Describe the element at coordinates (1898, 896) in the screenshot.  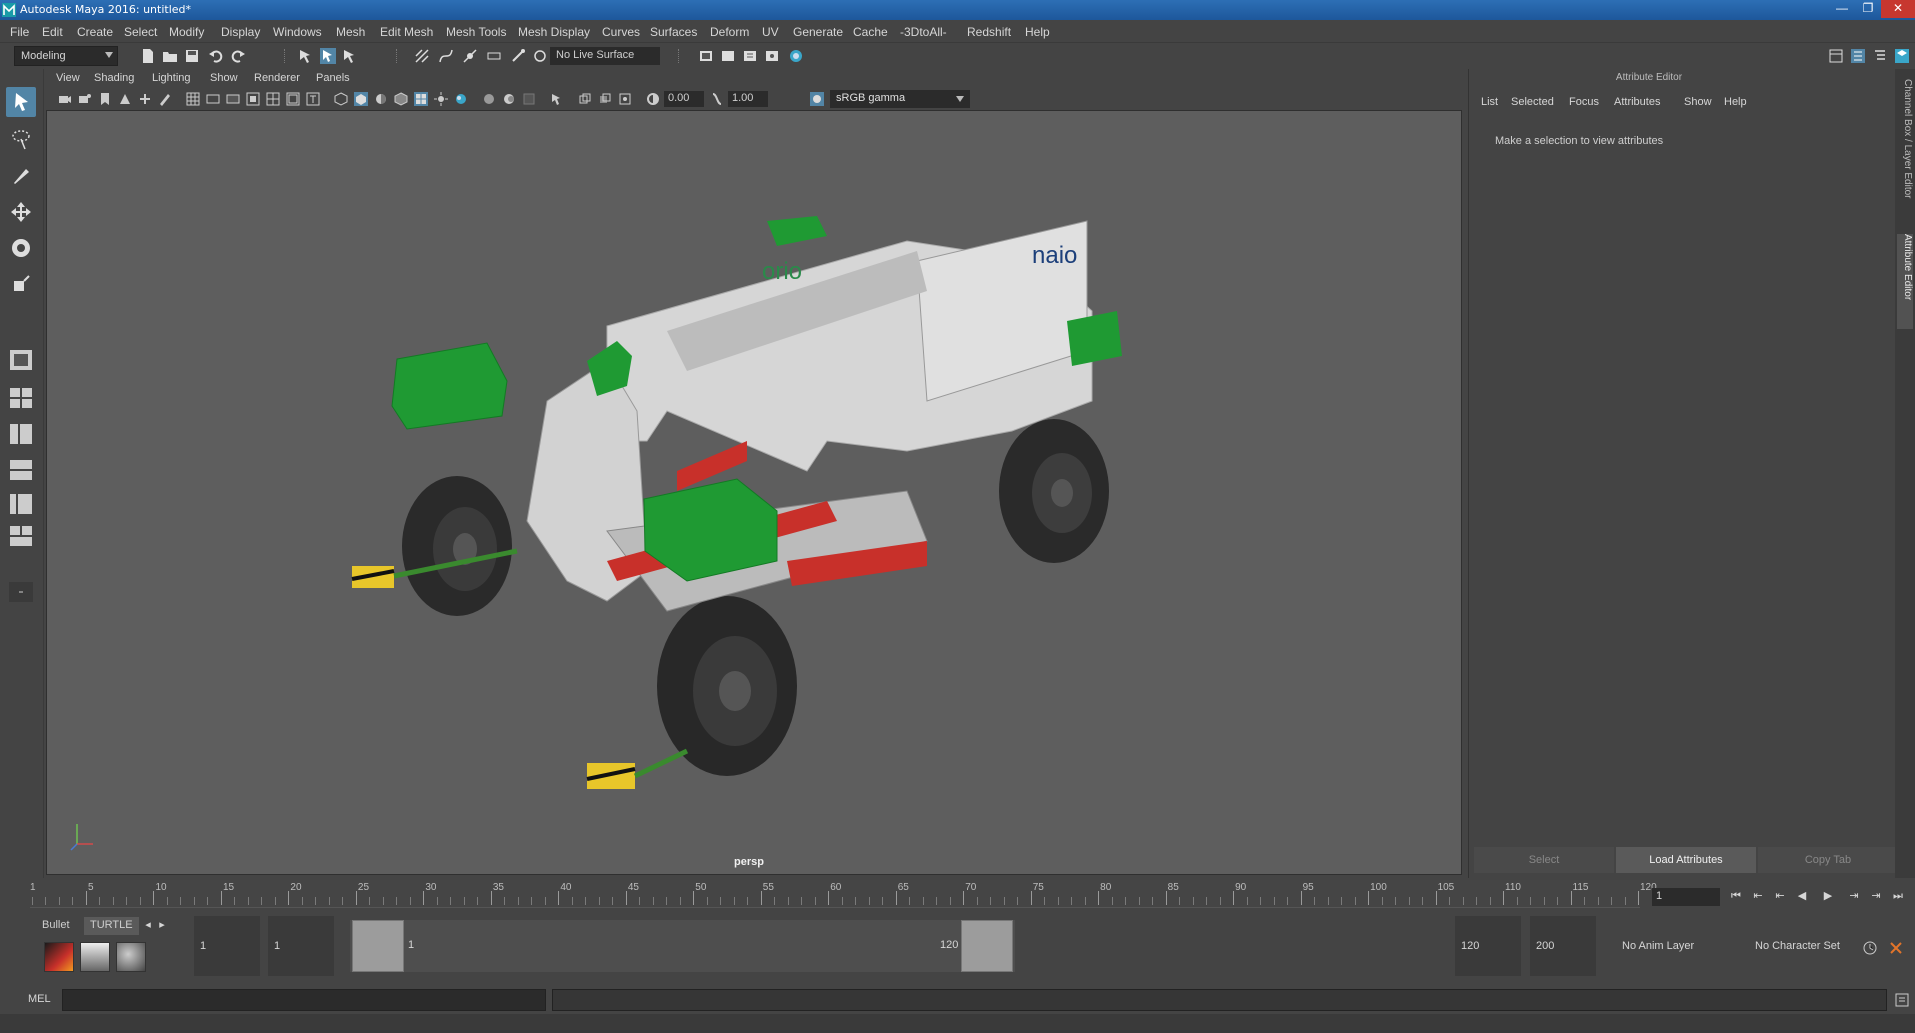
I see `go-to-end-icon: ⏭` at that location.